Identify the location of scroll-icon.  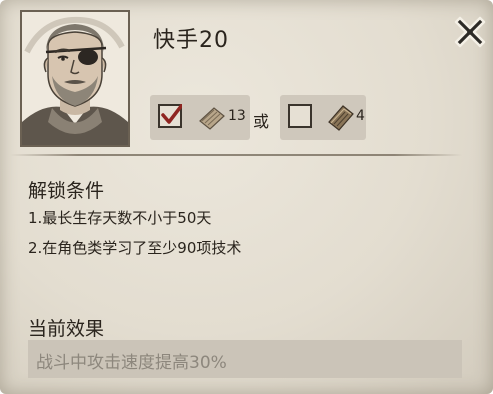
(211, 120).